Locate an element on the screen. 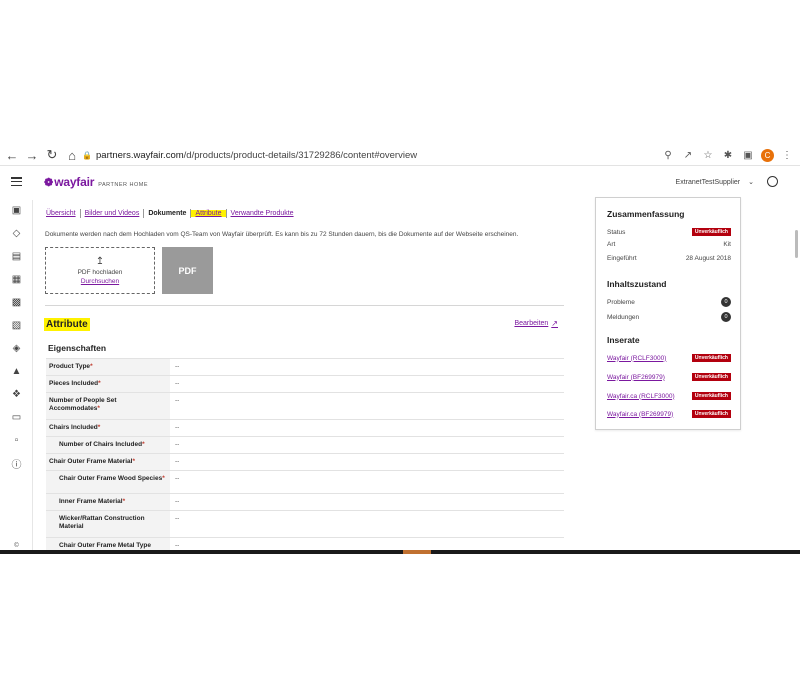 The width and height of the screenshot is (800, 699). reports-label: Meldungen is located at coordinates (623, 317).